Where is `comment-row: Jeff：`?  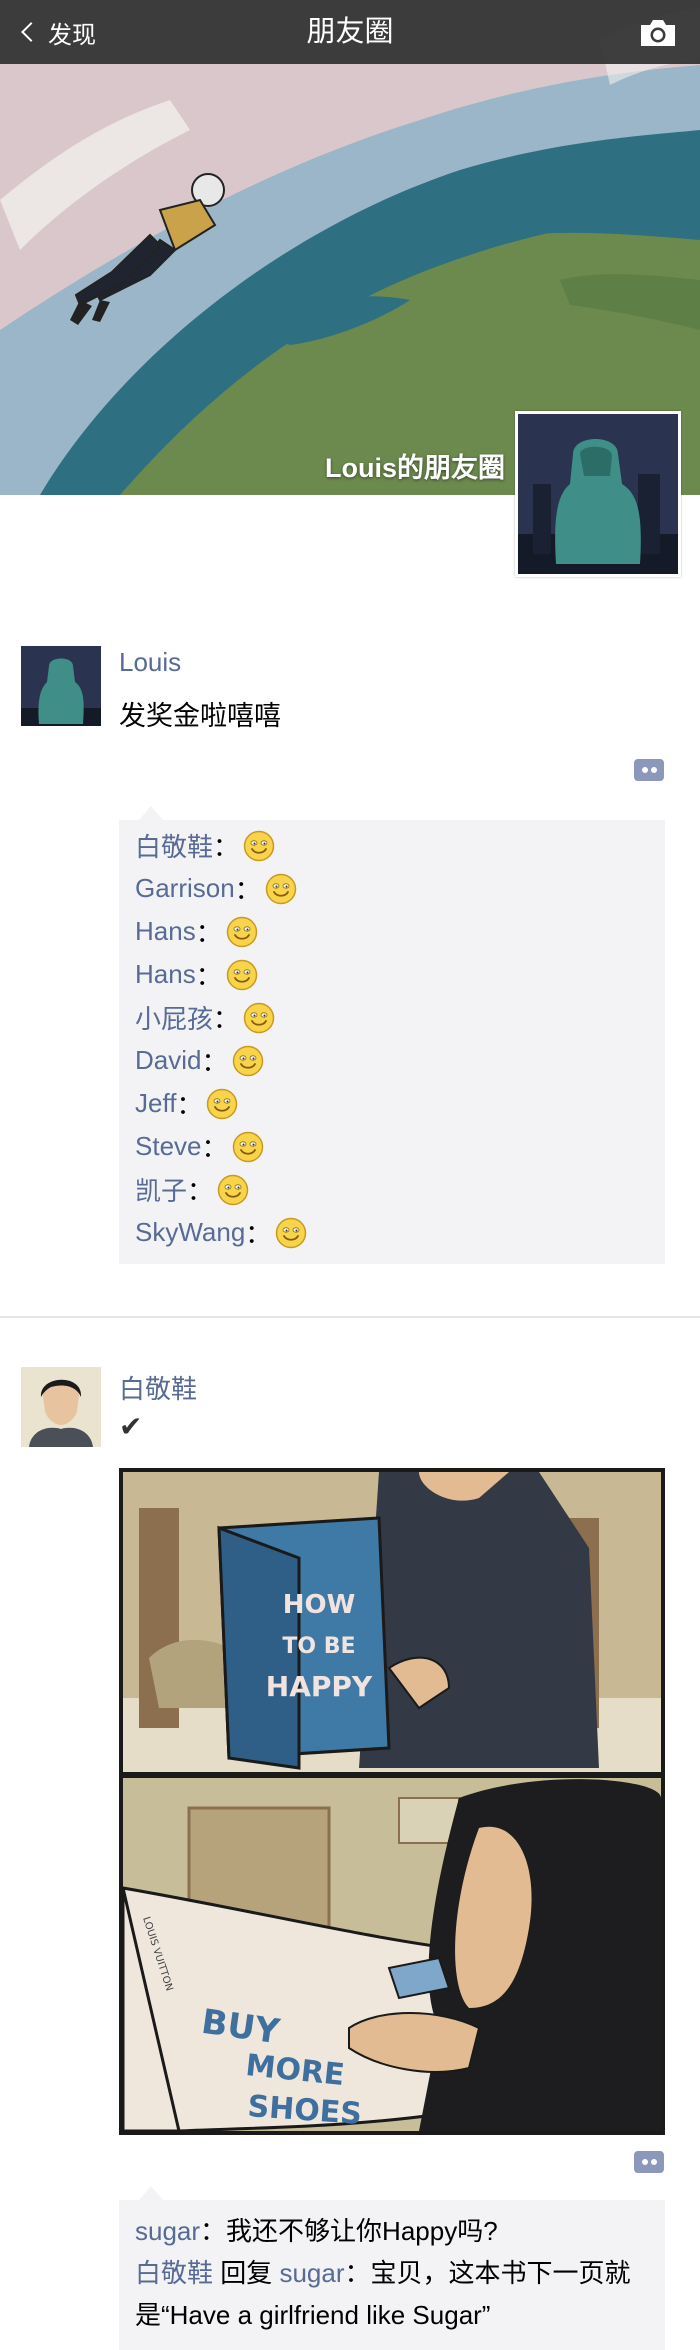 comment-row: Jeff： is located at coordinates (392, 1103).